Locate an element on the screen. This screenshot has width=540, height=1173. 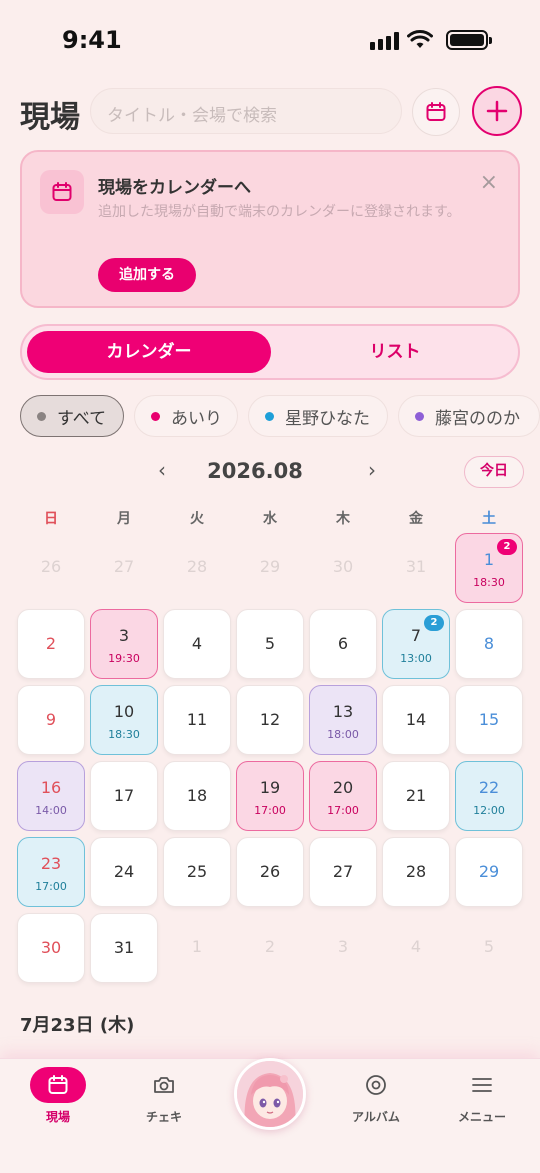
calendar-day-outside: 2 is located at coordinates (270, 948).